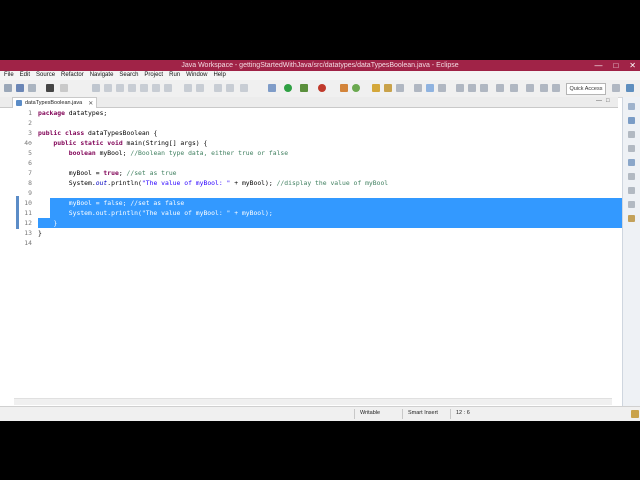 Image resolution: width=640 pixels, height=480 pixels. I want to click on show-whitespace-icon, so click(442, 88).